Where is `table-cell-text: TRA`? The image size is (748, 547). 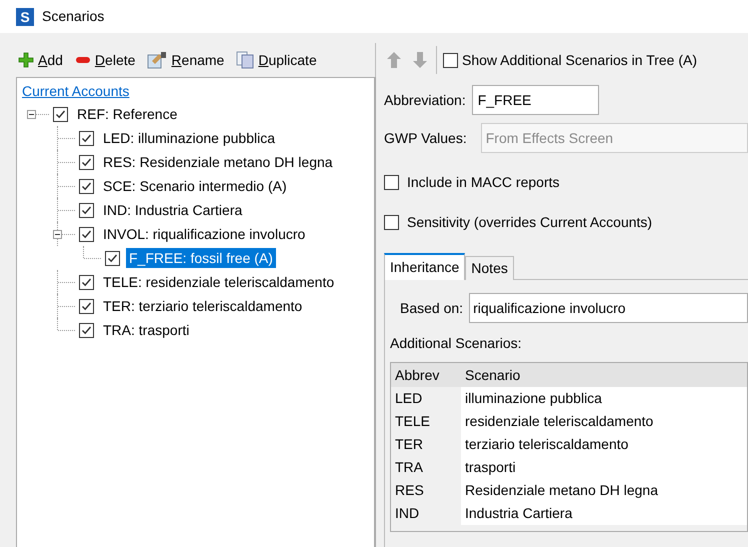
table-cell-text: TRA is located at coordinates (409, 467).